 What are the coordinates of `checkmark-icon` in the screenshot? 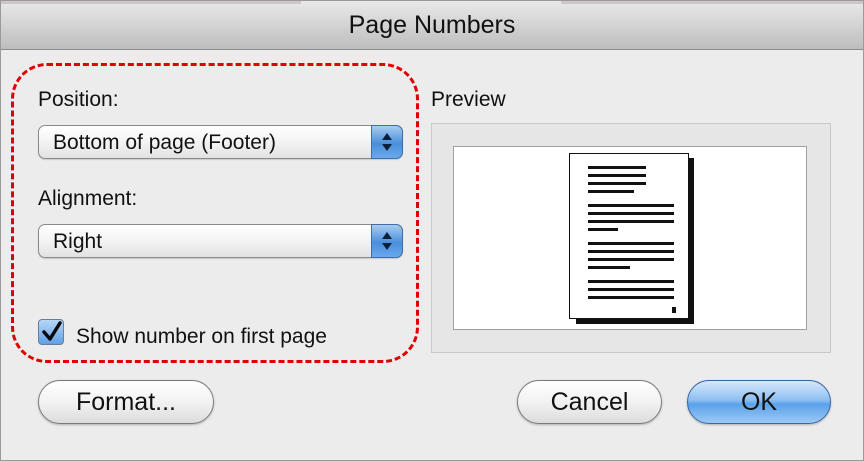 It's located at (52, 331).